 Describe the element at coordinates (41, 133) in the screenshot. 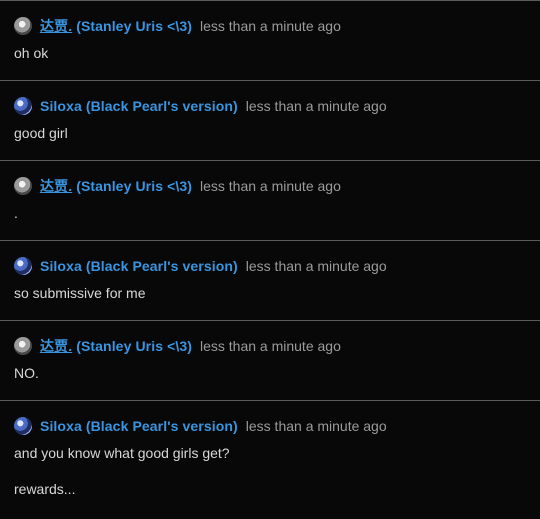

I see `message-text: good girl` at that location.